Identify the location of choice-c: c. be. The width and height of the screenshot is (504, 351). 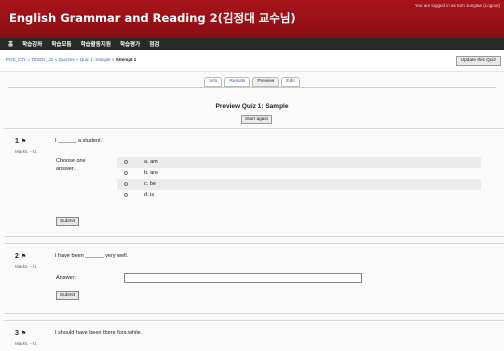
(299, 184).